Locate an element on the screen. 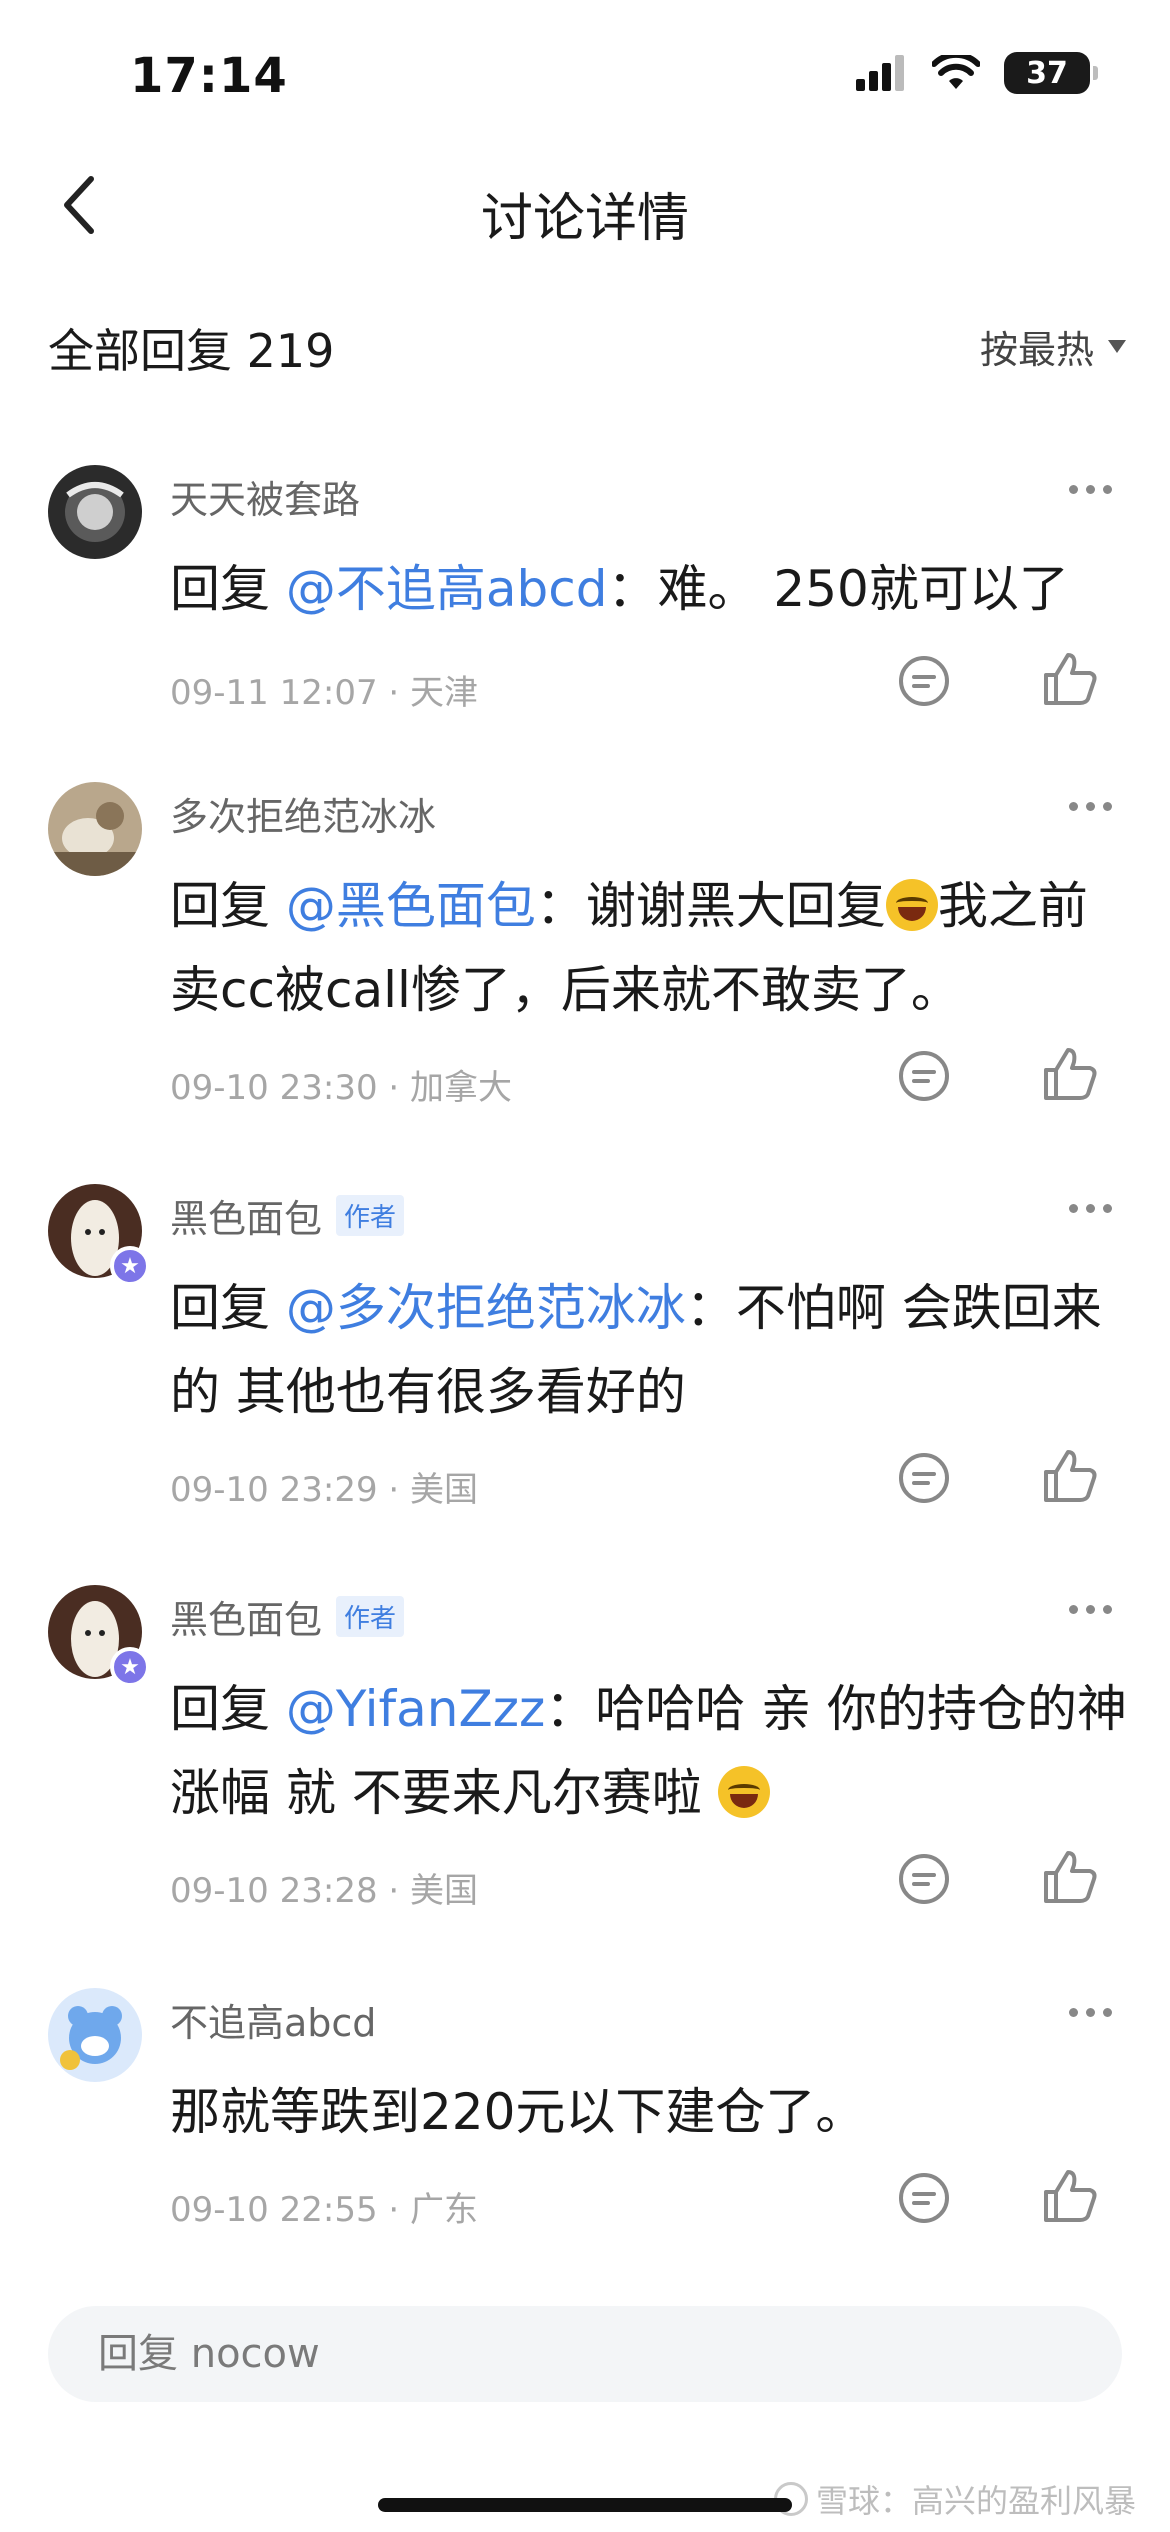  status-icons: 37 is located at coordinates (977, 73).